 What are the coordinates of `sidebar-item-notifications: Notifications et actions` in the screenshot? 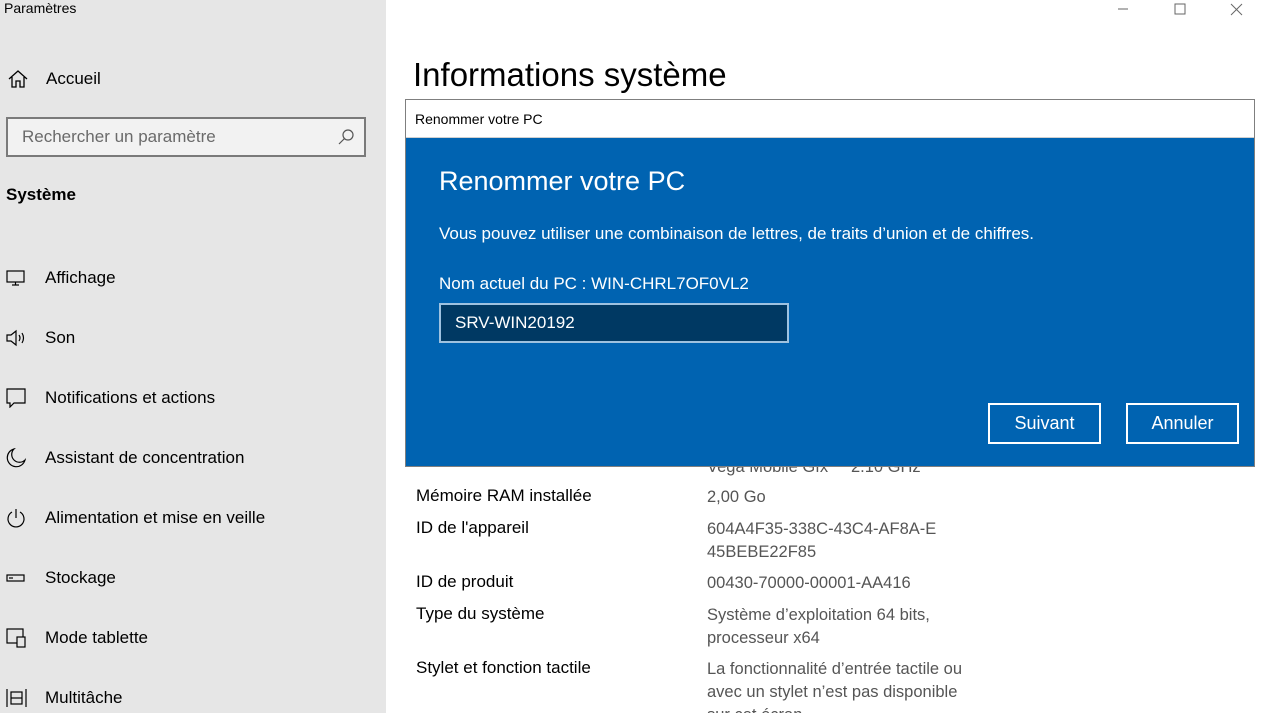 It's located at (193, 398).